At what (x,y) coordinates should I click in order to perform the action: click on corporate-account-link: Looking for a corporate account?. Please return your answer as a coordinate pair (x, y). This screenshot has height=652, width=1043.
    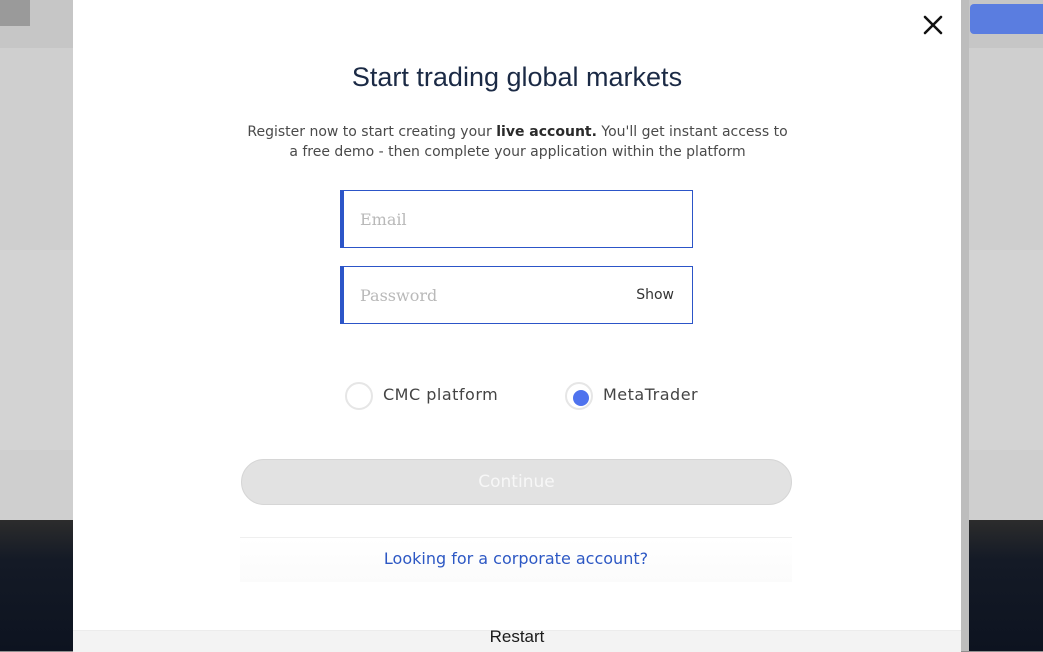
    Looking at the image, I should click on (516, 558).